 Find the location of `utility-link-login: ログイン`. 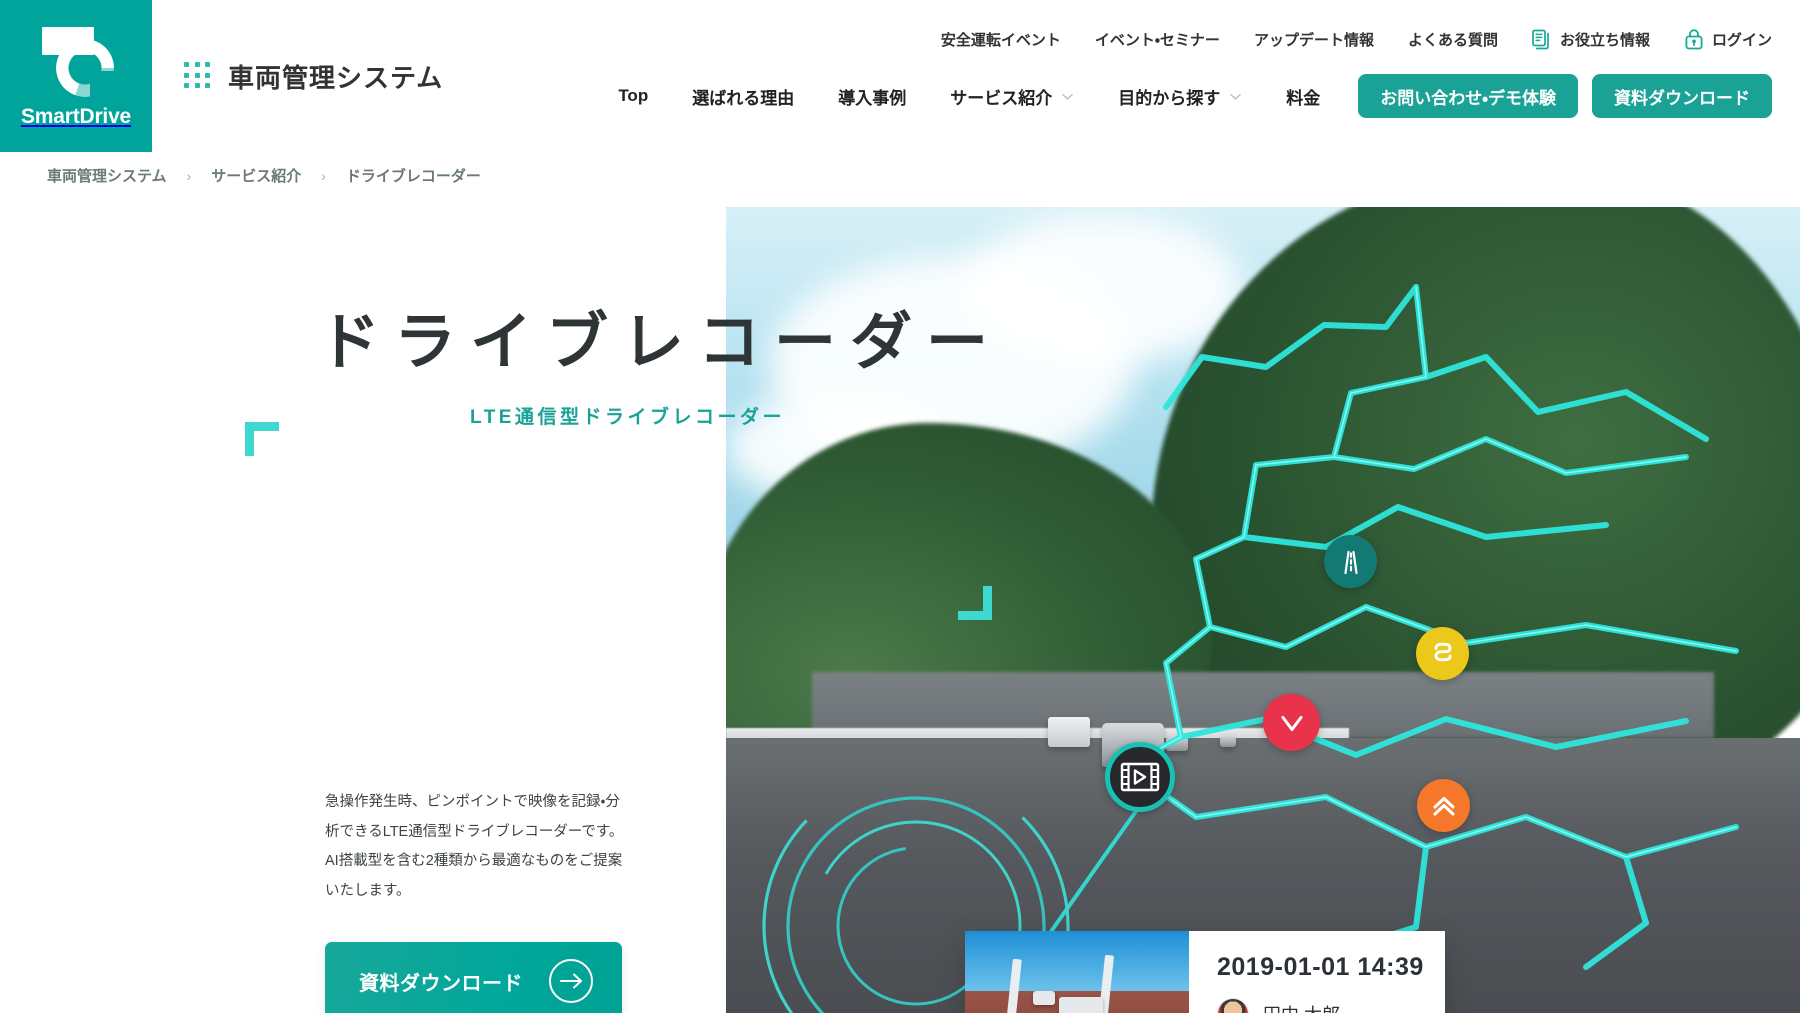

utility-link-login: ログイン is located at coordinates (1728, 39).